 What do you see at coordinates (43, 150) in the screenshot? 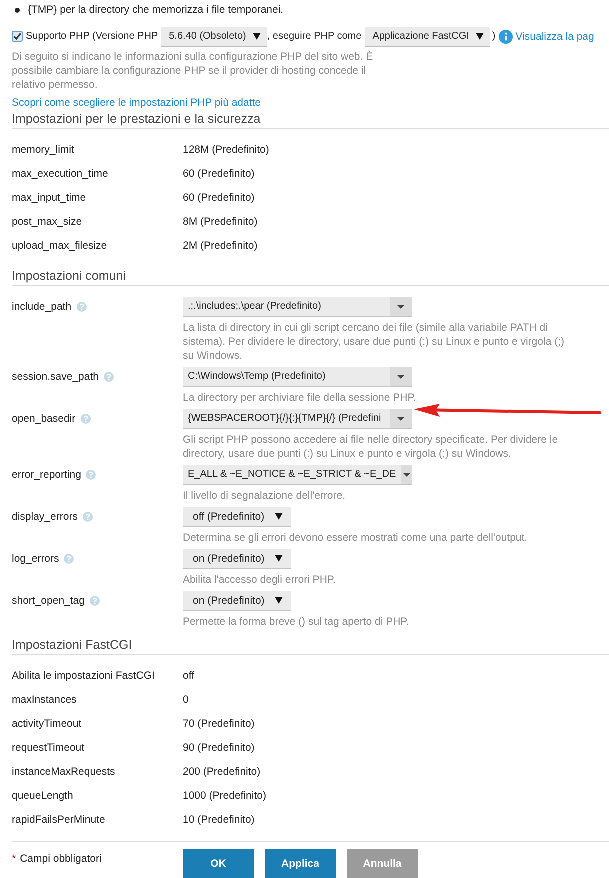
I see `setting-label: memory_limit` at bounding box center [43, 150].